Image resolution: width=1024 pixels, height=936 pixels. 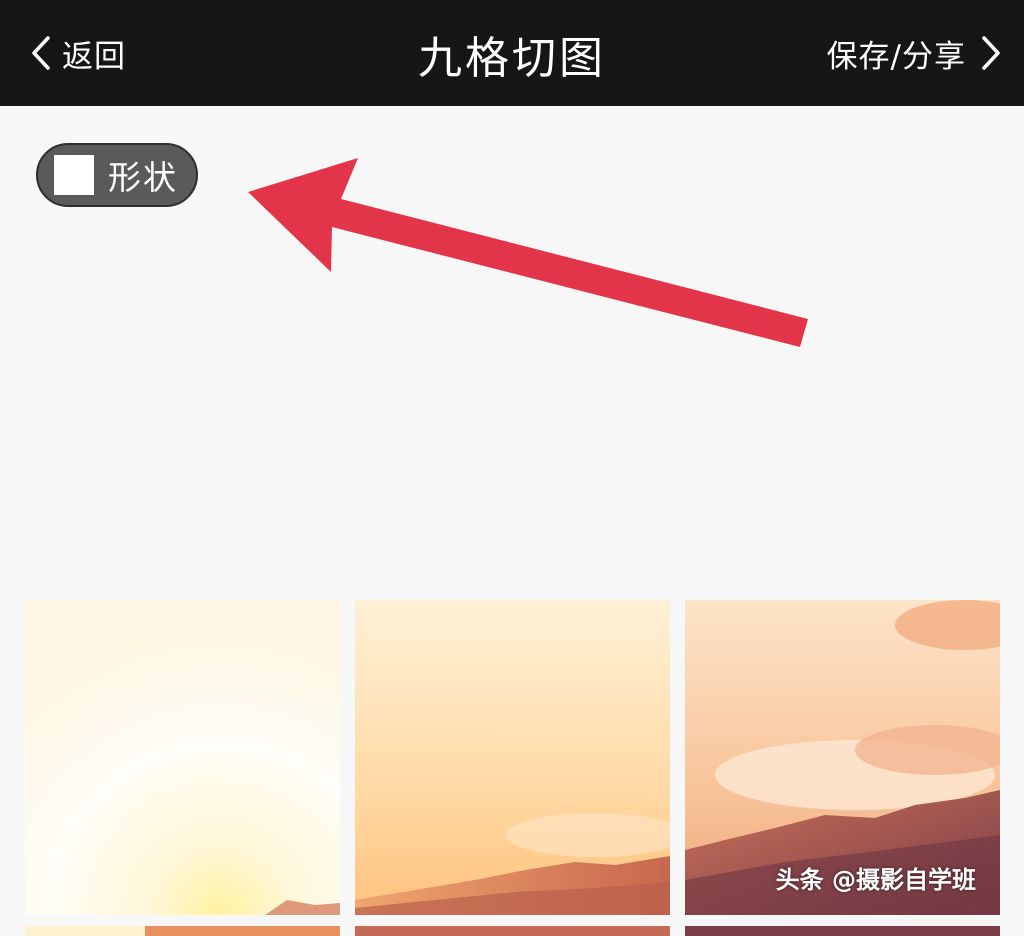 What do you see at coordinates (74, 175) in the screenshot?
I see `square-shape-icon` at bounding box center [74, 175].